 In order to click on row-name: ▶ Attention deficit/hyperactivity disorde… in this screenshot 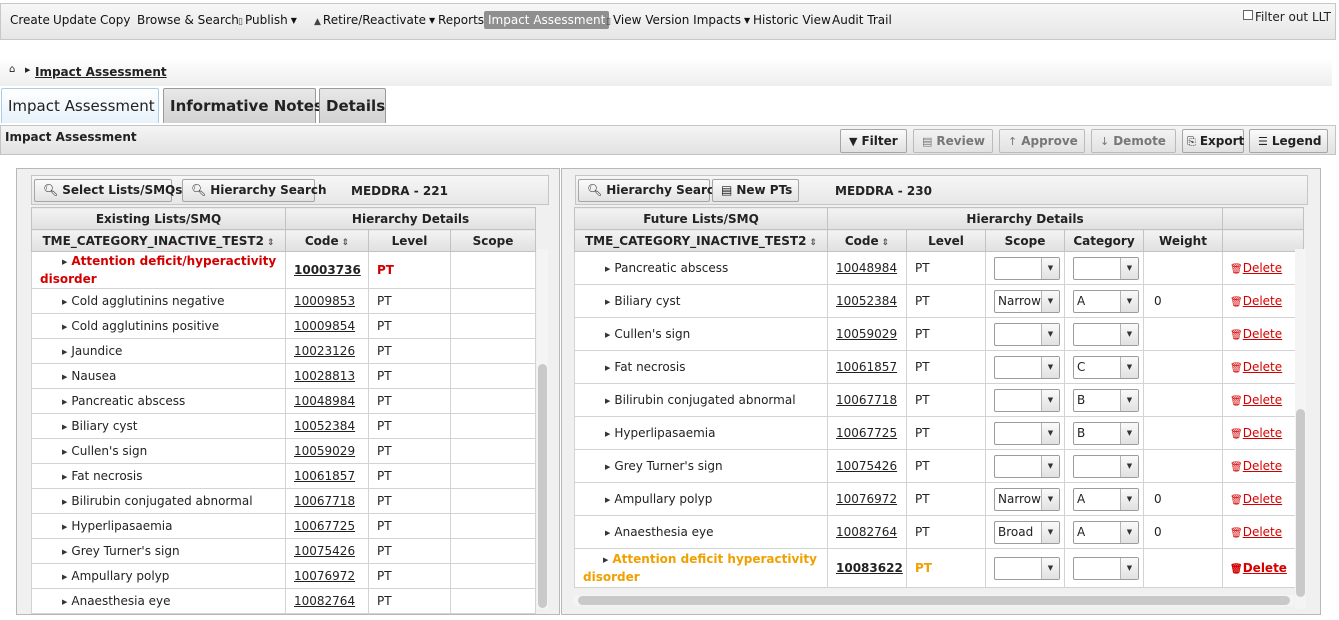, I will do `click(158, 270)`.